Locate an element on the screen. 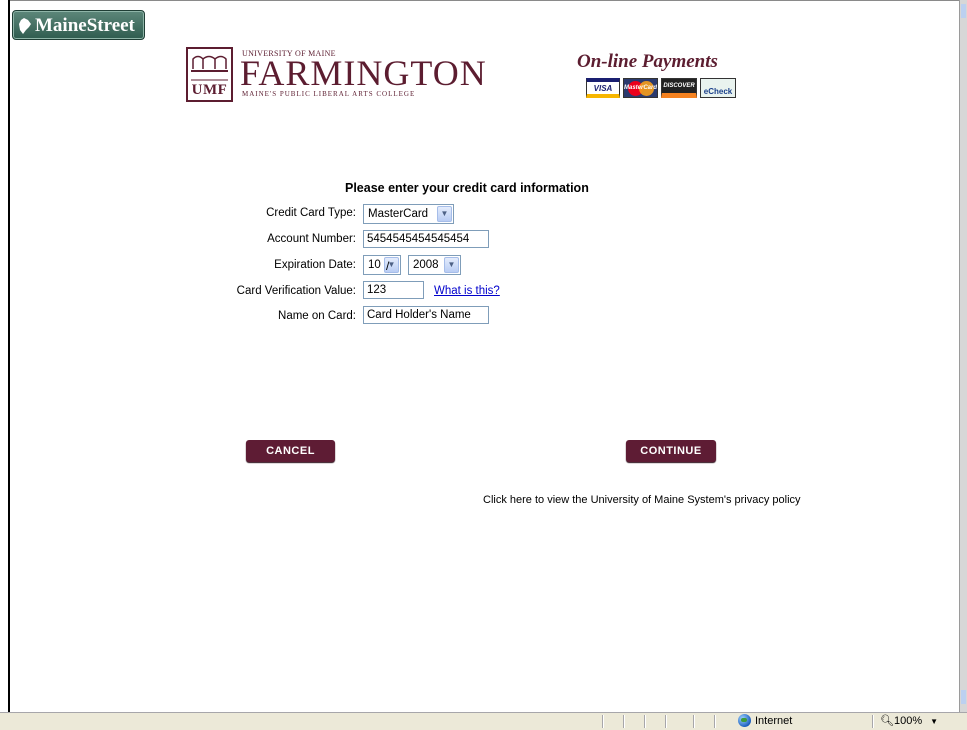  echeck-logo: eCheck is located at coordinates (718, 88).